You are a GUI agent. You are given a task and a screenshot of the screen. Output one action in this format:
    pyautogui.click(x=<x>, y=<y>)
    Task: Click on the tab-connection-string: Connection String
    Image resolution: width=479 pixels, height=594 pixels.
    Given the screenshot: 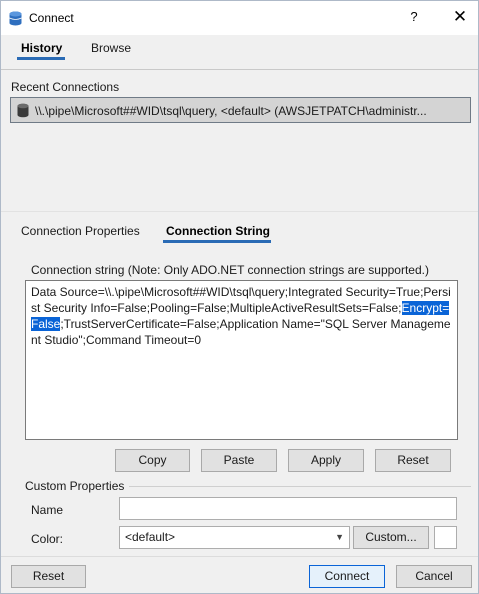 What is the action you would take?
    pyautogui.click(x=218, y=231)
    